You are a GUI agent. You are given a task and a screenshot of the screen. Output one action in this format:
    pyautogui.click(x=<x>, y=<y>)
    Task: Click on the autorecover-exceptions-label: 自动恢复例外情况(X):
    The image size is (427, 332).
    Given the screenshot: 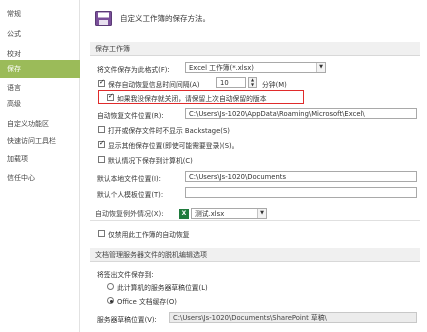 What is the action you would take?
    pyautogui.click(x=129, y=214)
    